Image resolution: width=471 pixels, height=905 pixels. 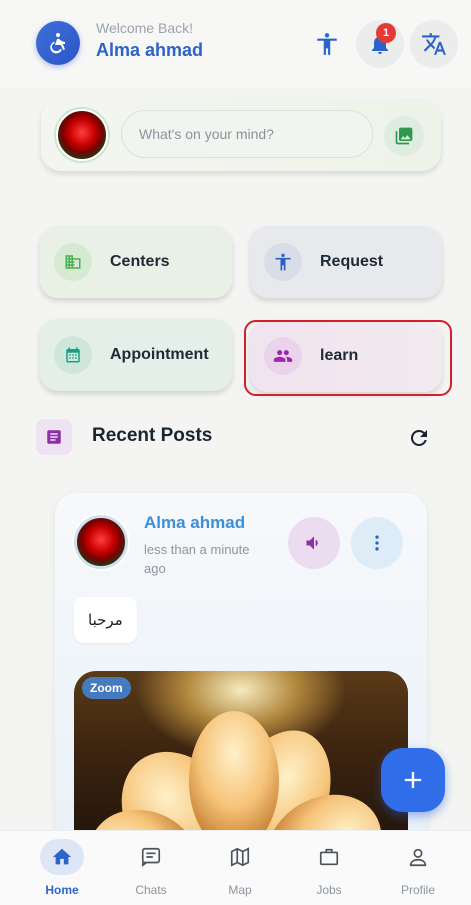 I want to click on post-input: What's on your mind?, so click(x=247, y=134).